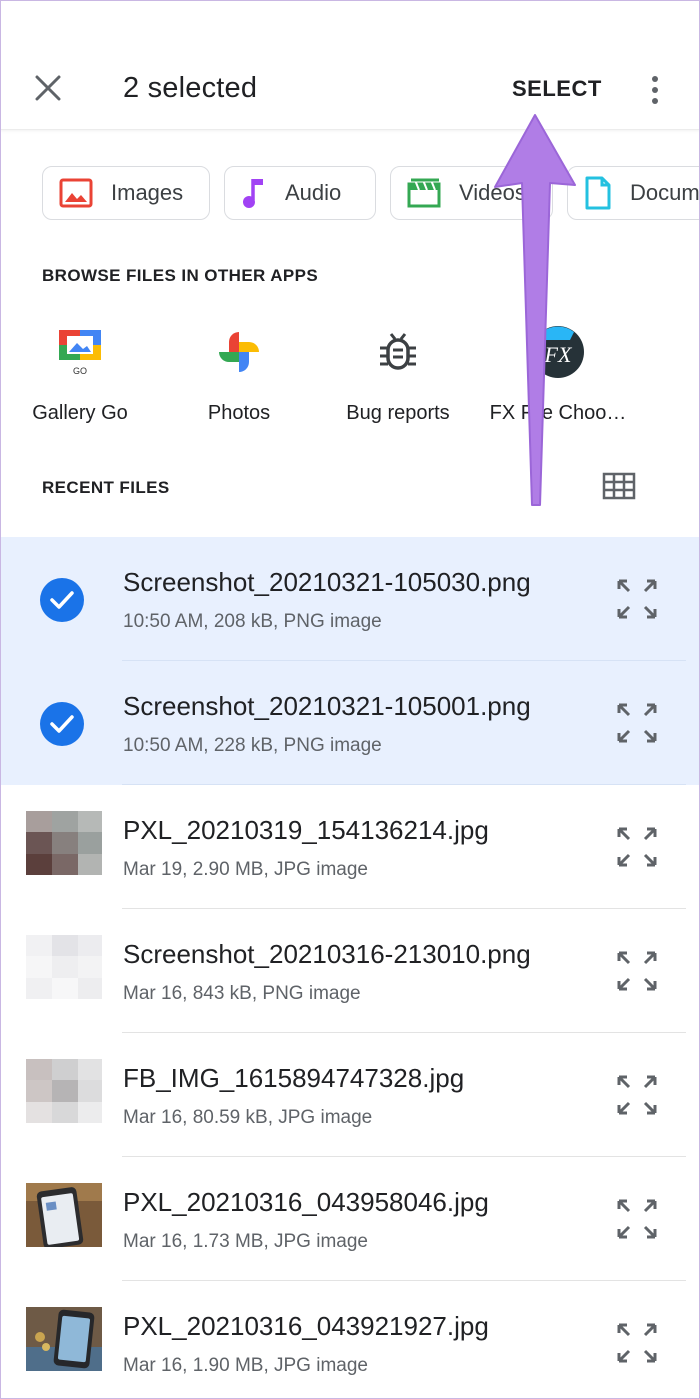 This screenshot has height=1399, width=700. What do you see at coordinates (76, 193) in the screenshot?
I see `image-icon` at bounding box center [76, 193].